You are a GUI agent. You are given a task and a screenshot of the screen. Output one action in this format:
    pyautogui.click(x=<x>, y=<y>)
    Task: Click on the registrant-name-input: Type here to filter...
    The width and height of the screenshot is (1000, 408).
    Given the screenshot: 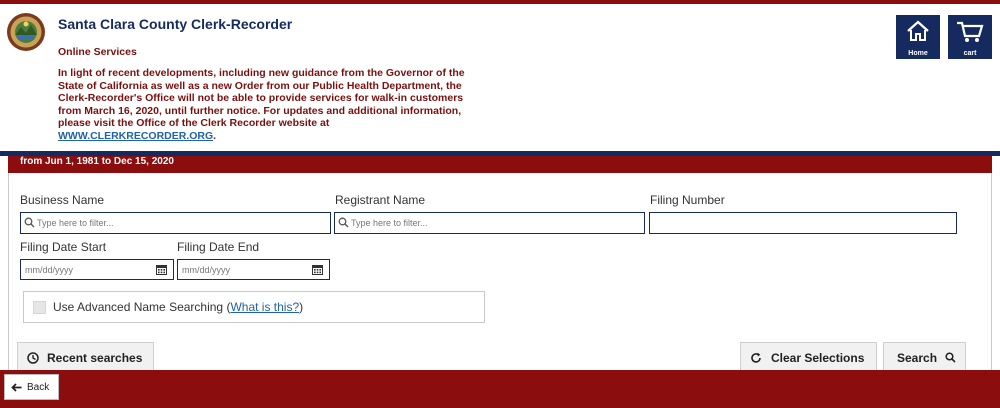 What is the action you would take?
    pyautogui.click(x=489, y=223)
    